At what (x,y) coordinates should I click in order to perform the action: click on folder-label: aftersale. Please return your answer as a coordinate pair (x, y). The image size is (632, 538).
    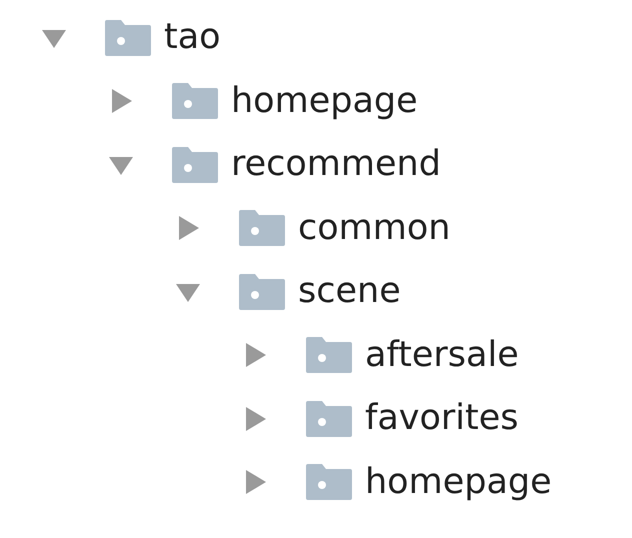
    Looking at the image, I should click on (442, 355).